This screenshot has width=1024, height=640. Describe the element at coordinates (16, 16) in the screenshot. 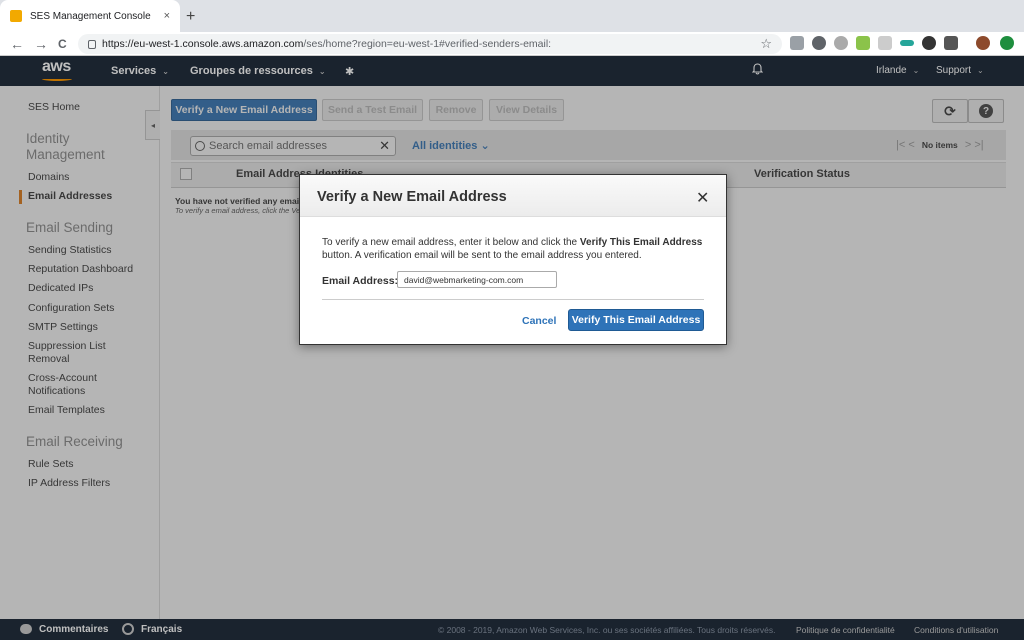

I see `aws-favicon-icon` at that location.